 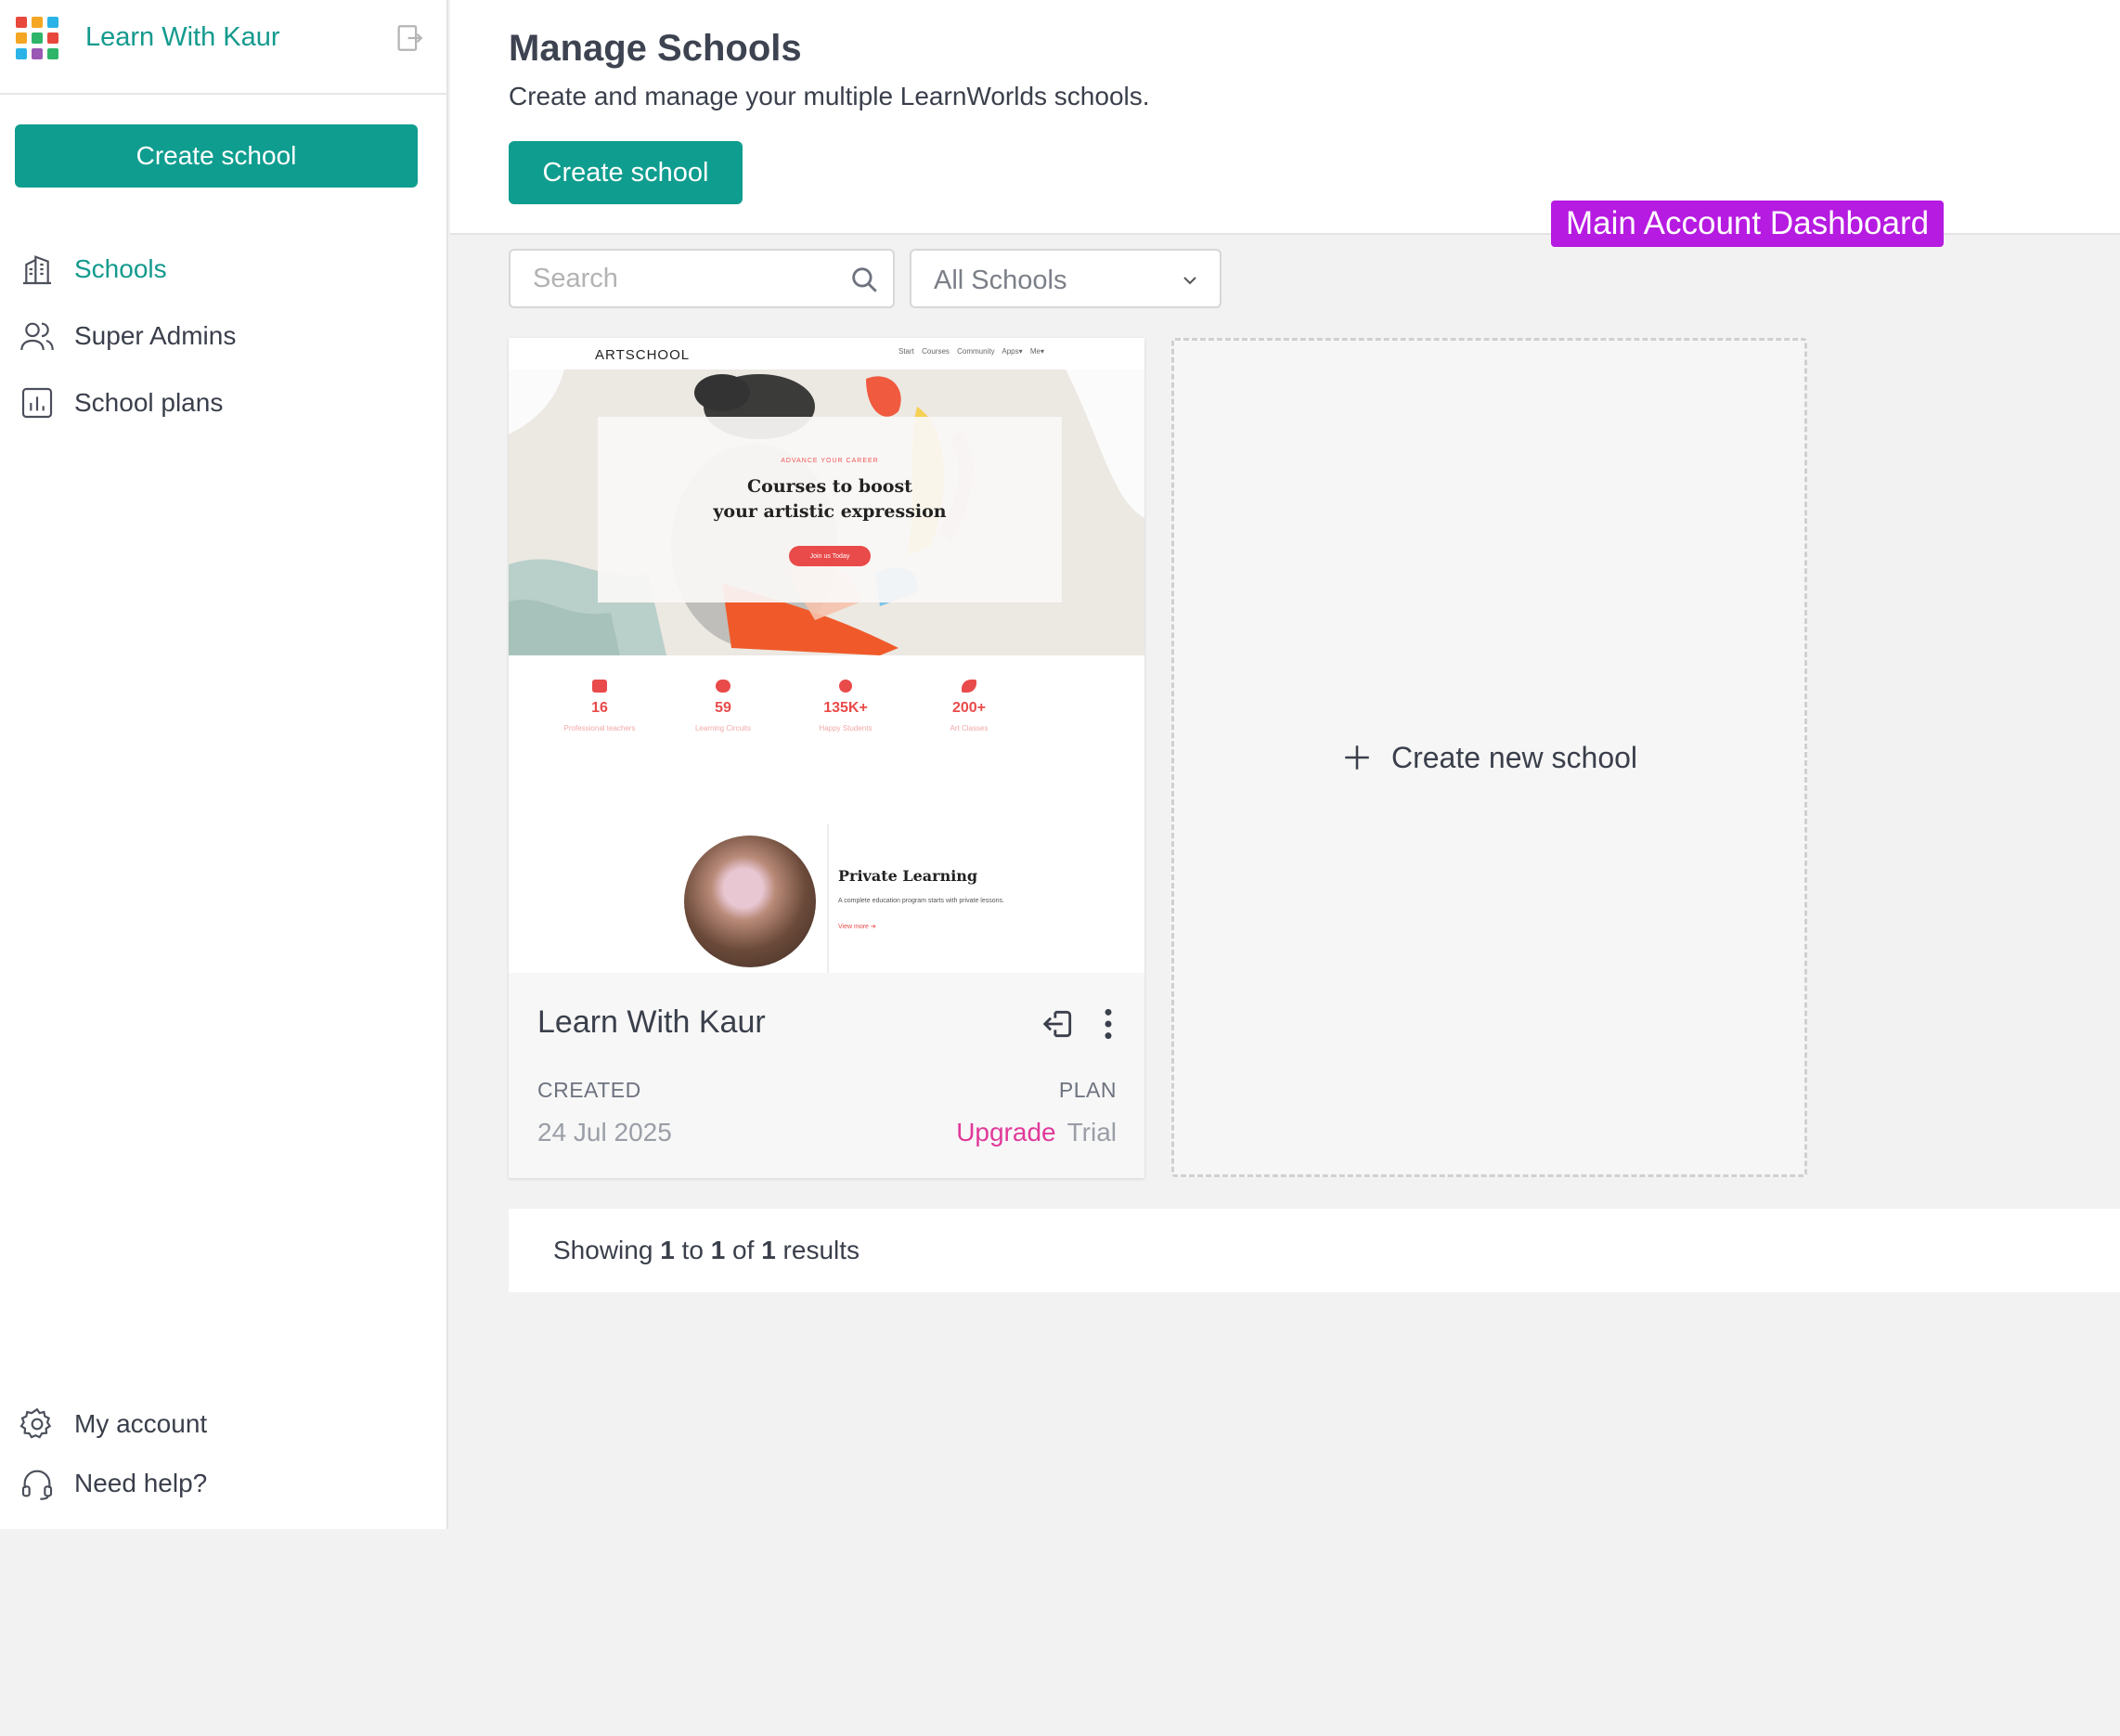 What do you see at coordinates (768, 1250) in the screenshot?
I see `results-total: 1` at bounding box center [768, 1250].